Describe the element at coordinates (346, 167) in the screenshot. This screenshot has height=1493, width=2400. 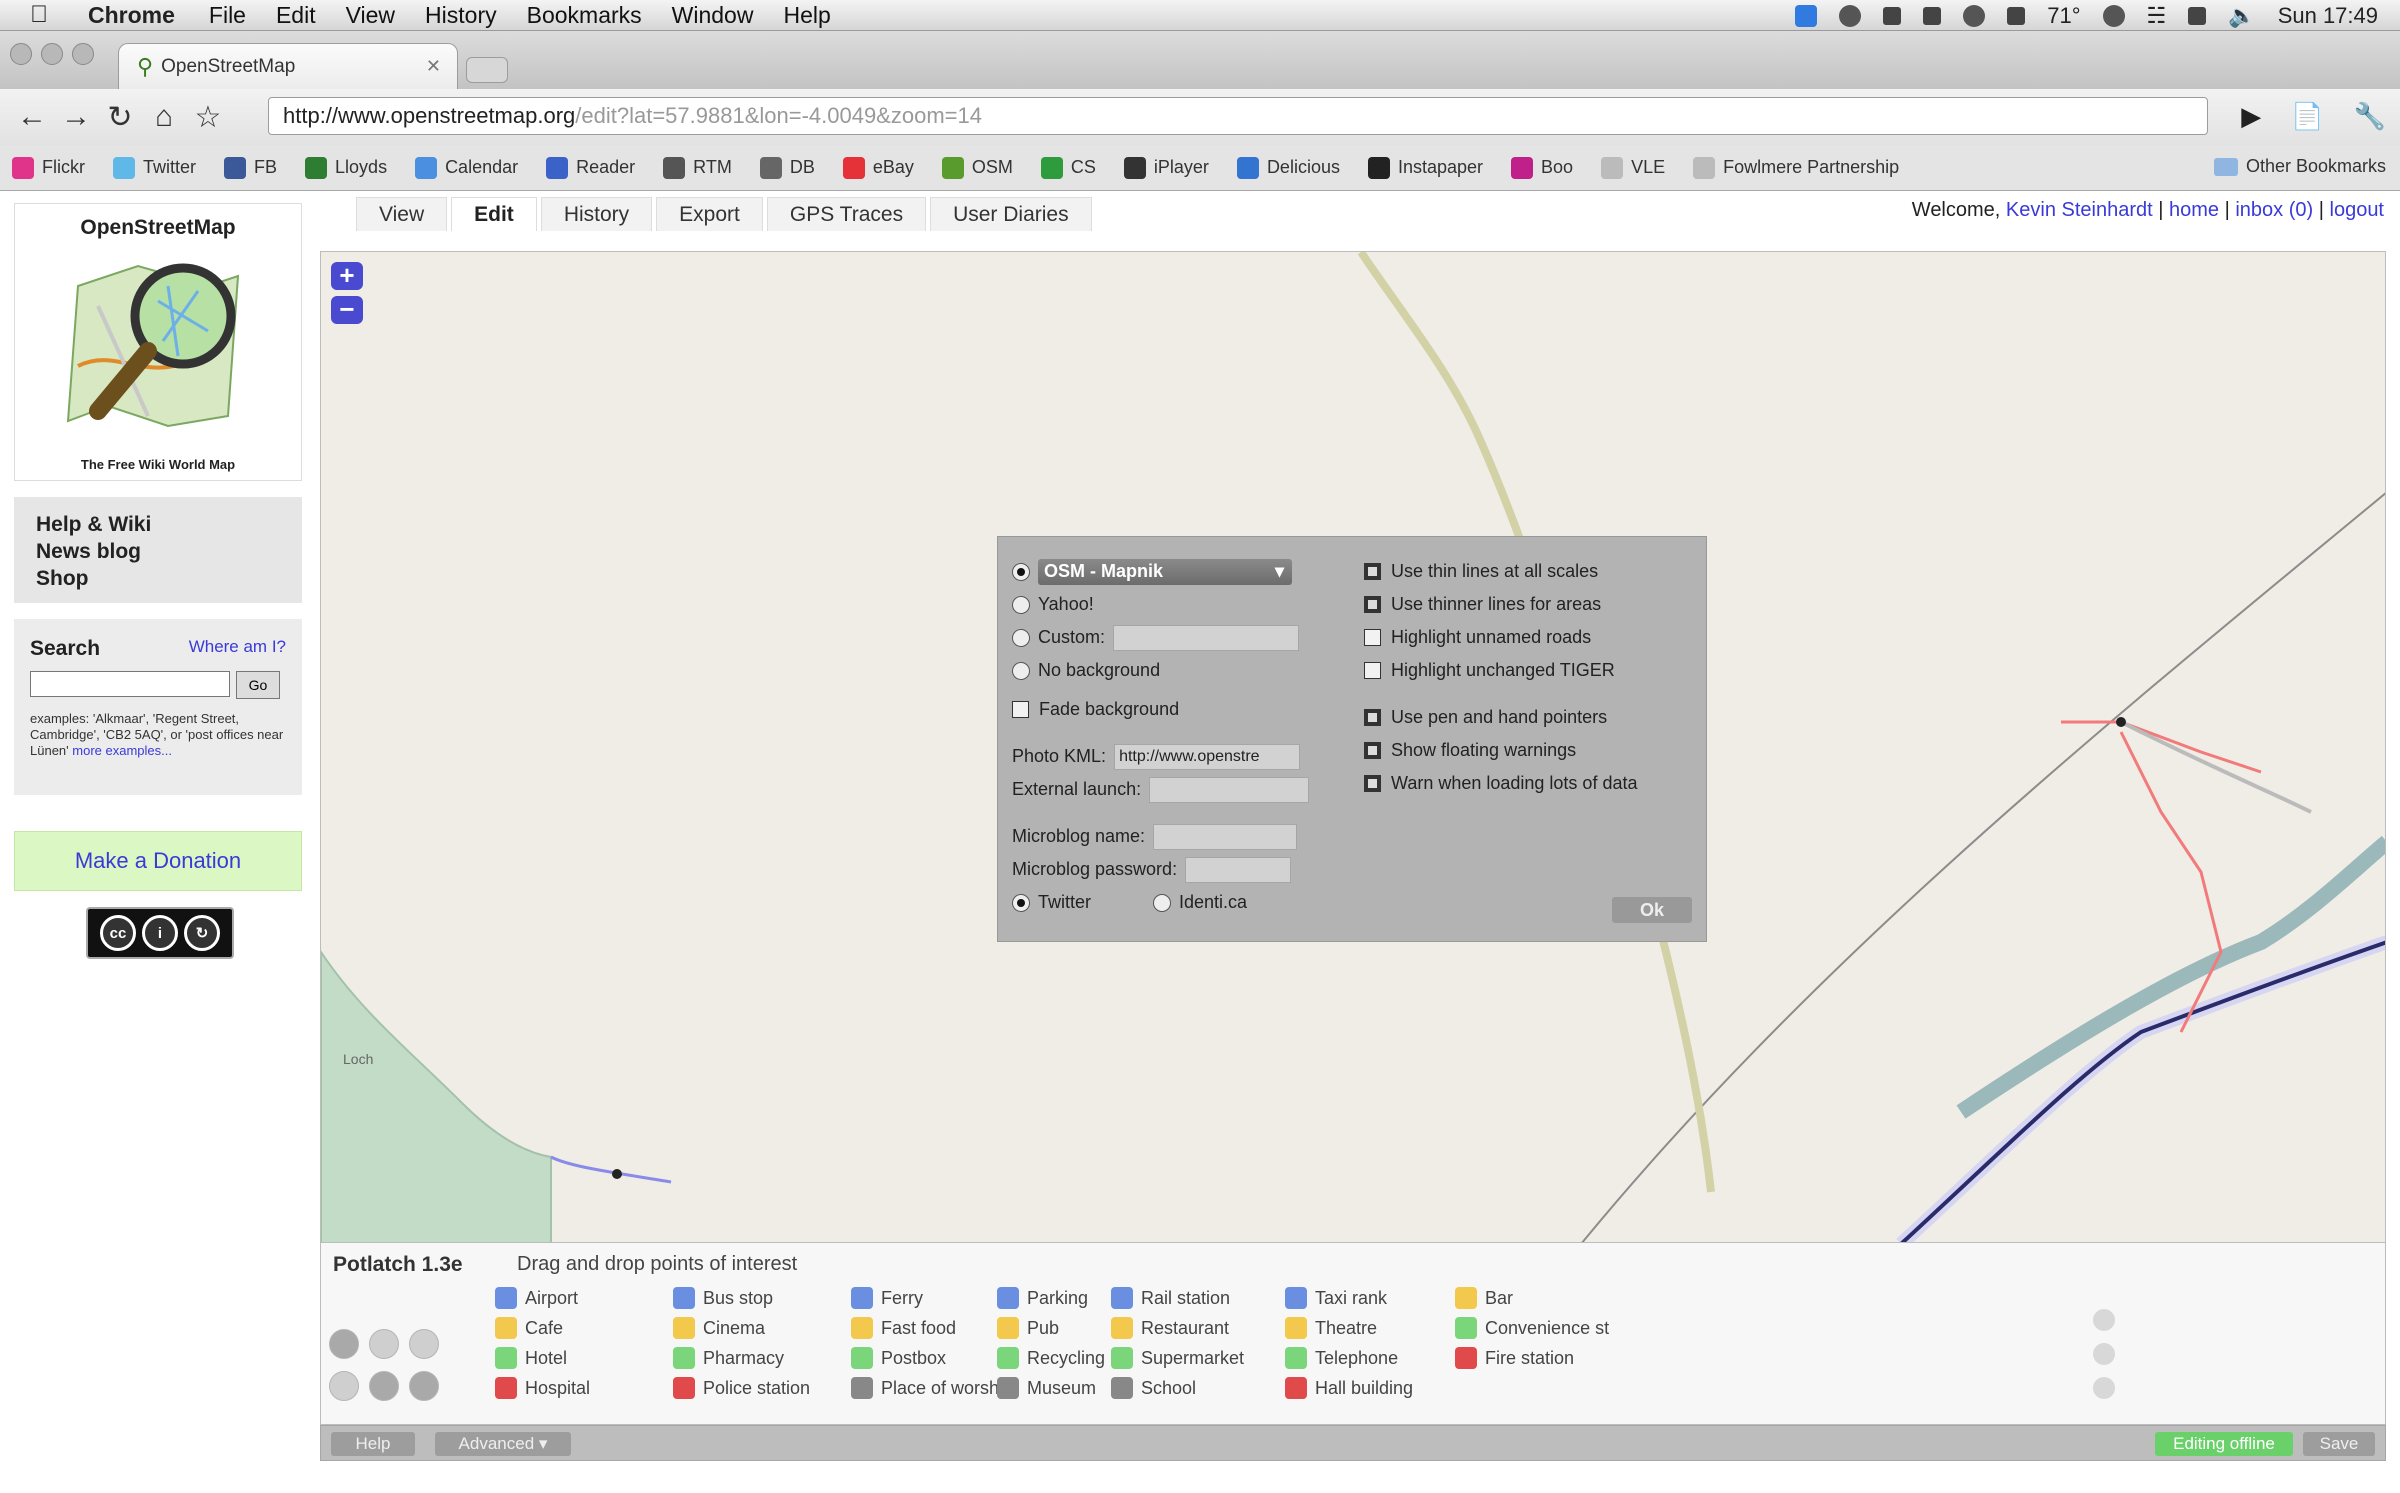
I see `bookmark-item: Lloyds` at that location.